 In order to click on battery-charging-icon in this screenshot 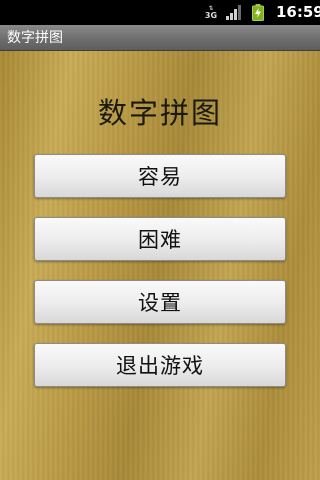, I will do `click(258, 12)`.